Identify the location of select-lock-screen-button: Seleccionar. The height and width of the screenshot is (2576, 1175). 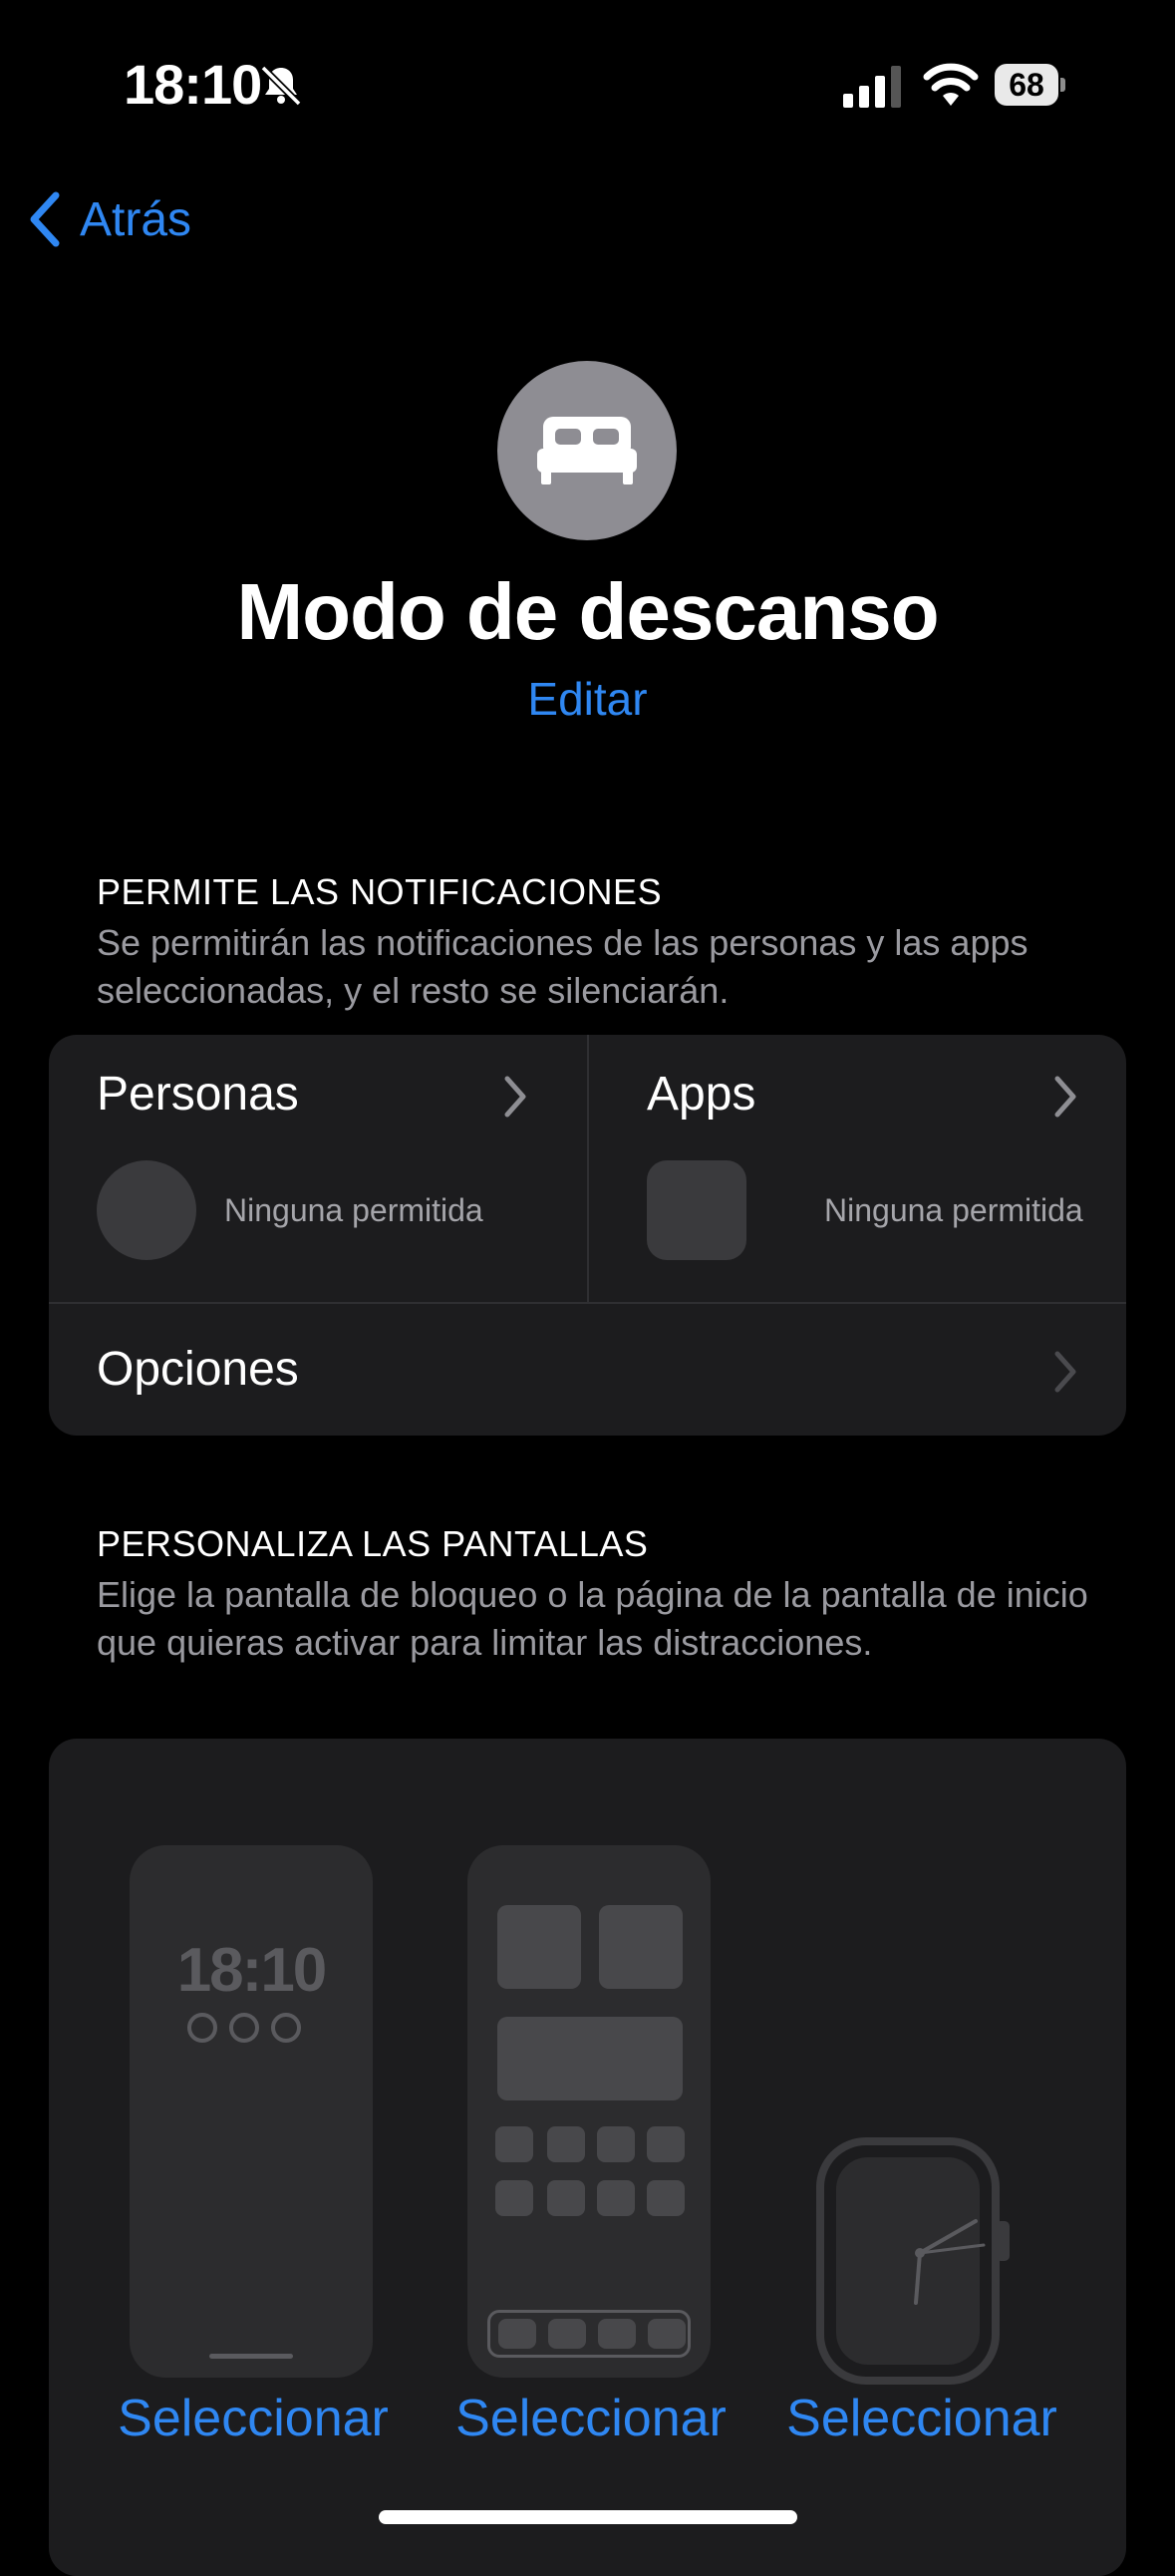
(253, 2418).